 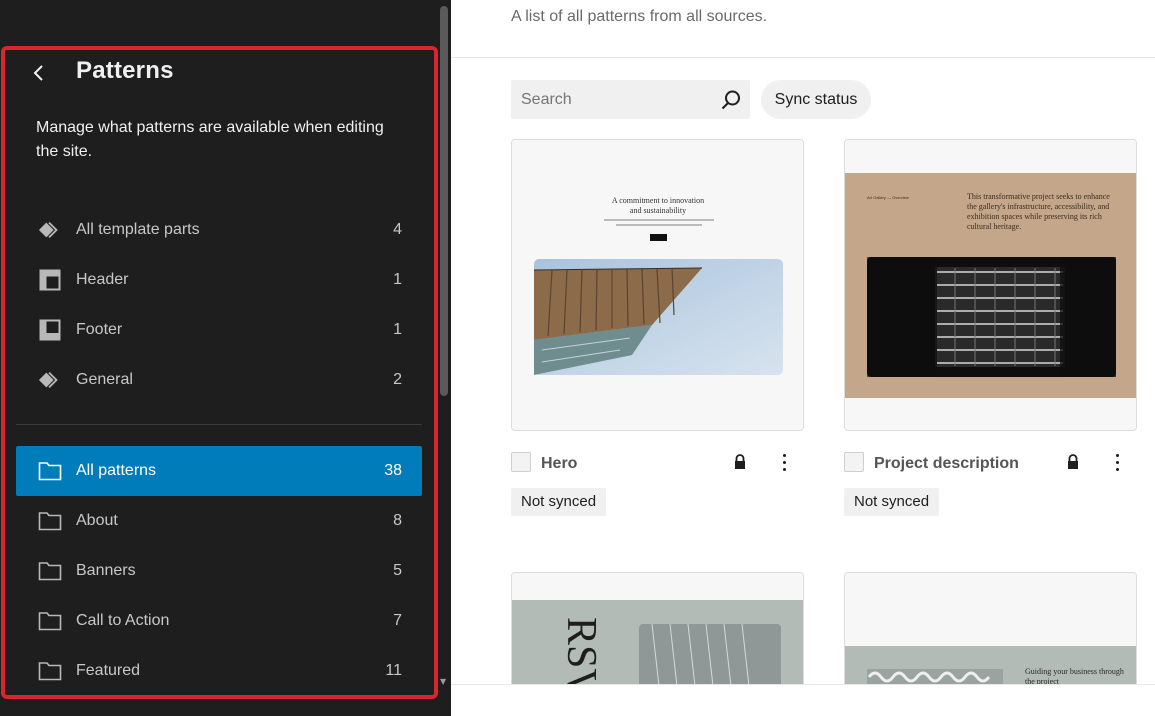 I want to click on nav-item-header: Header 1, so click(x=219, y=280).